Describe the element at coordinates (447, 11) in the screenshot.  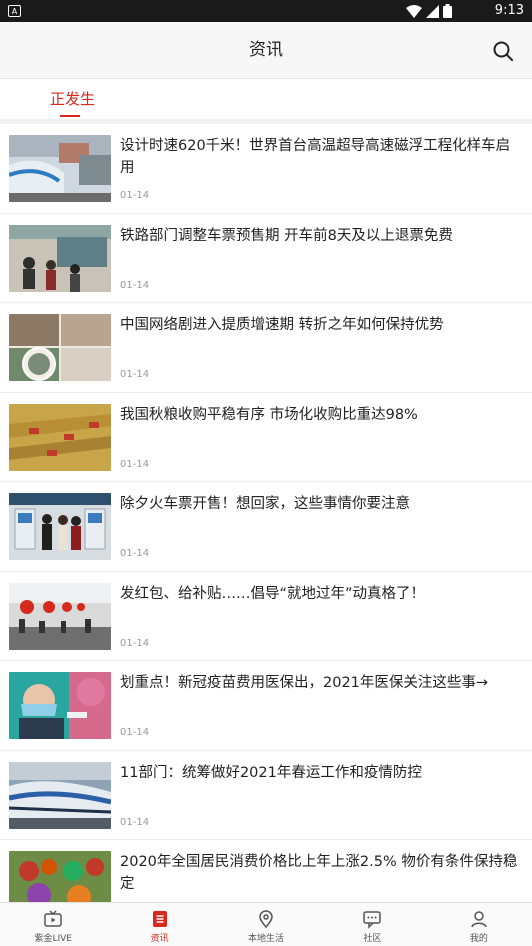
I see `battery-icon` at that location.